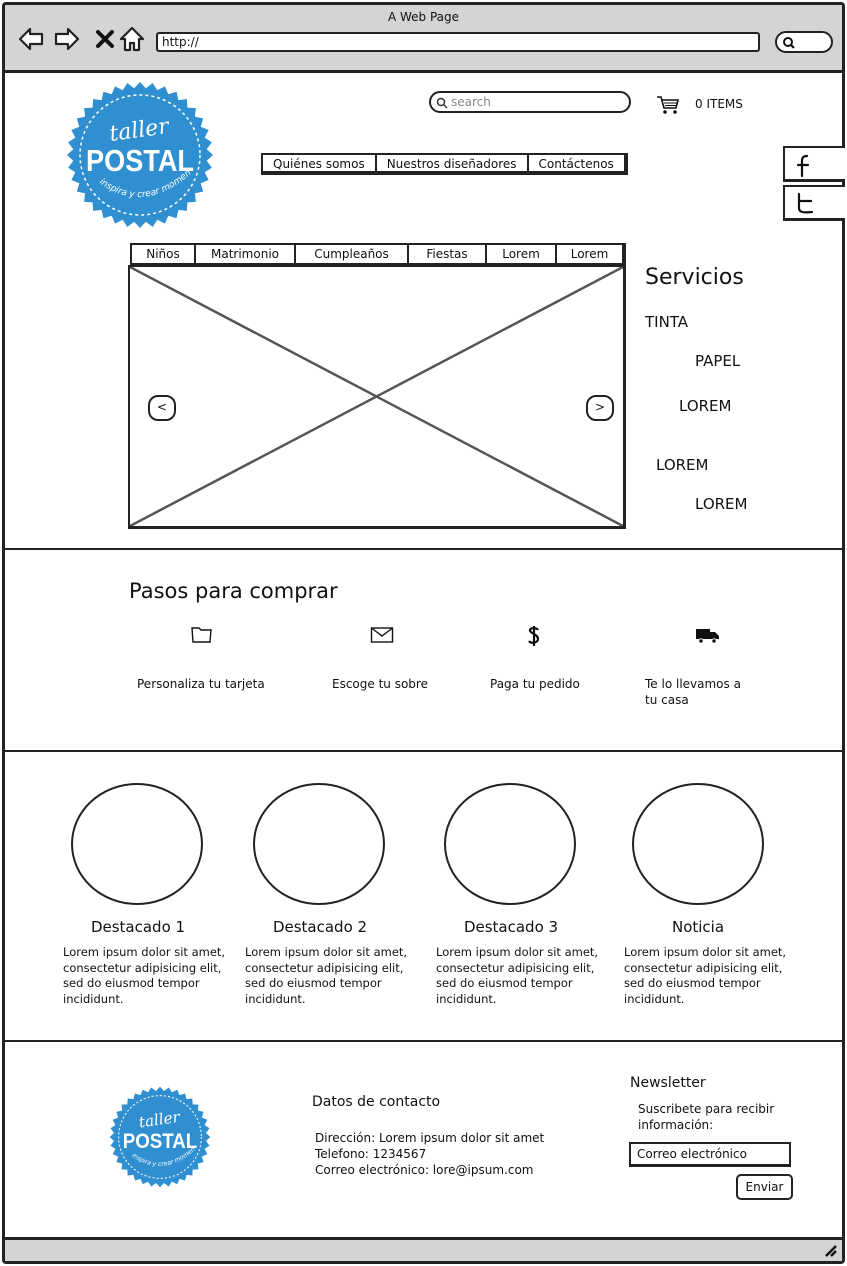 Image resolution: width=847 pixels, height=1266 pixels. What do you see at coordinates (698, 927) in the screenshot?
I see `featured-title: Noticia` at bounding box center [698, 927].